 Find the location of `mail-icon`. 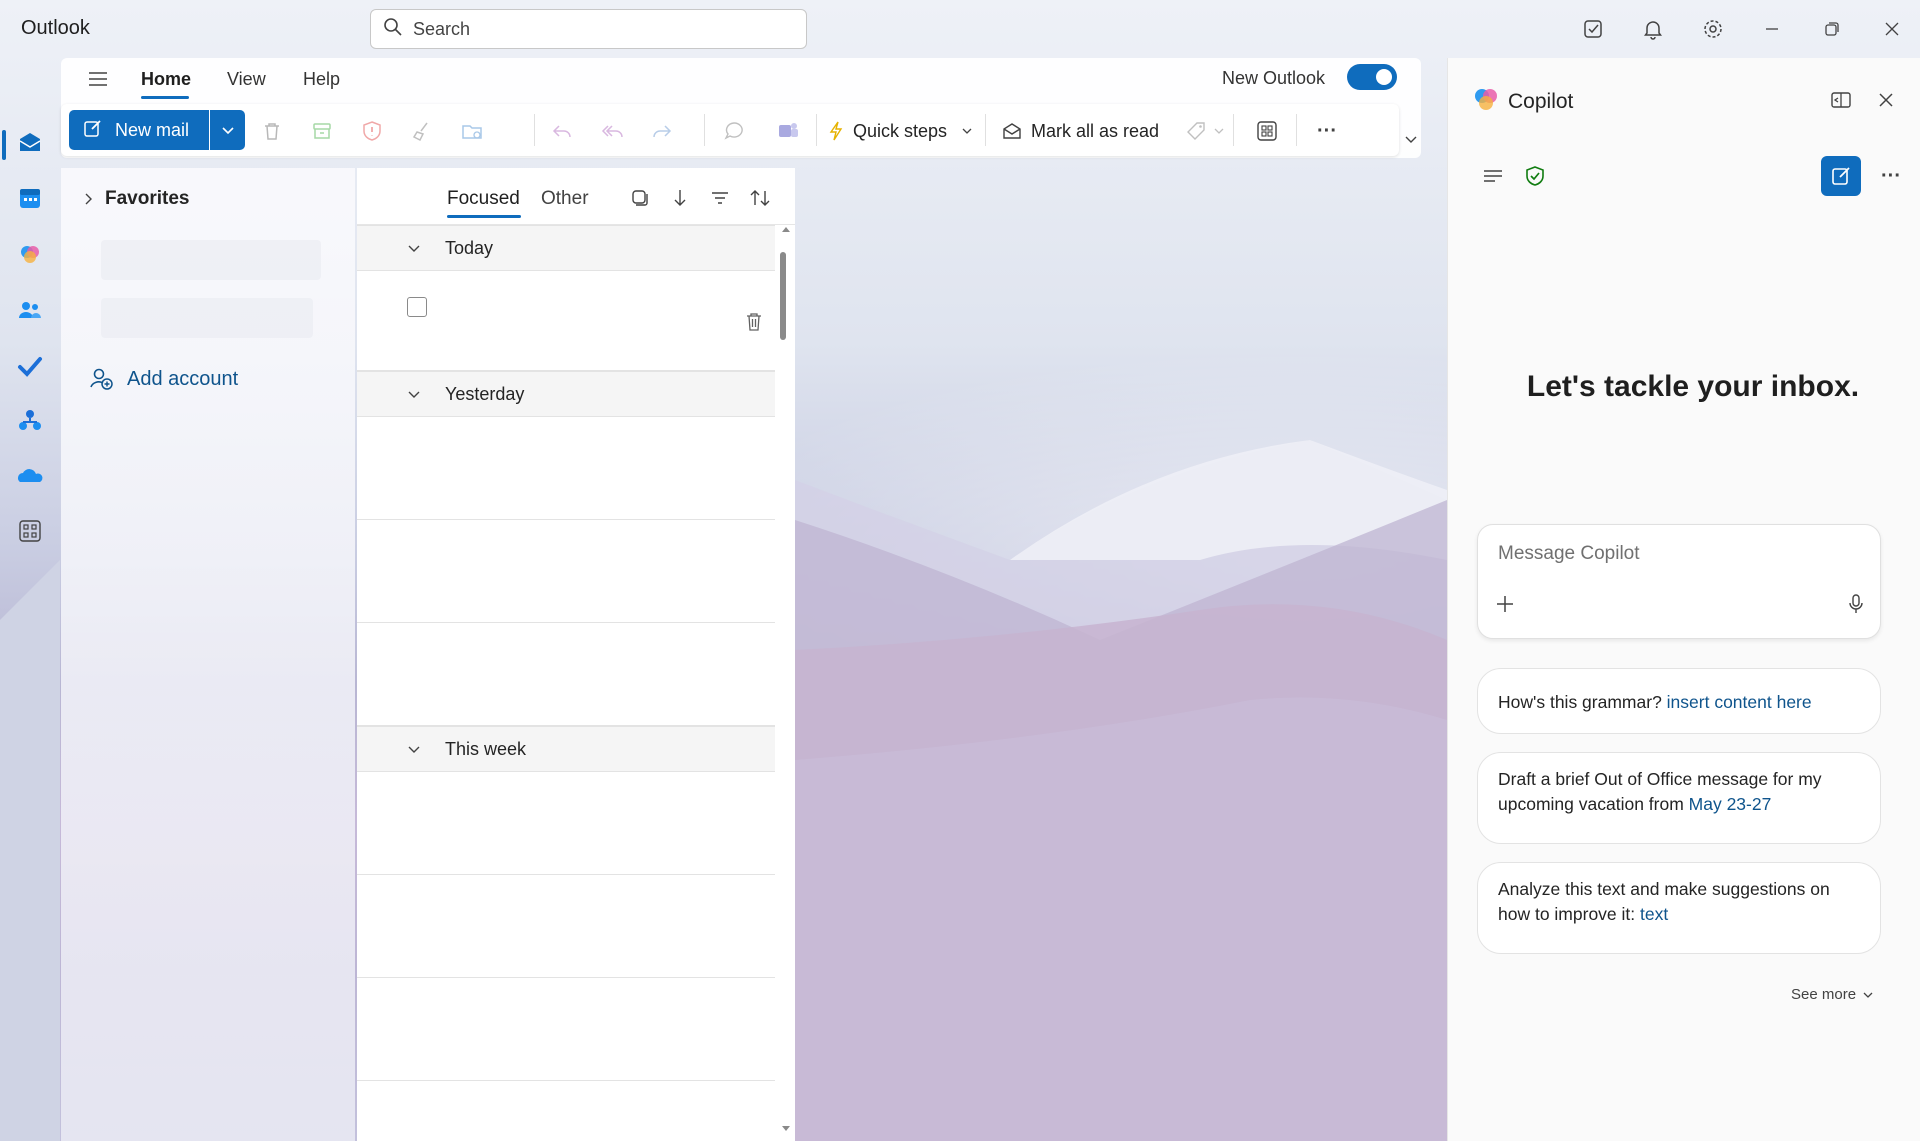

mail-icon is located at coordinates (30, 143).